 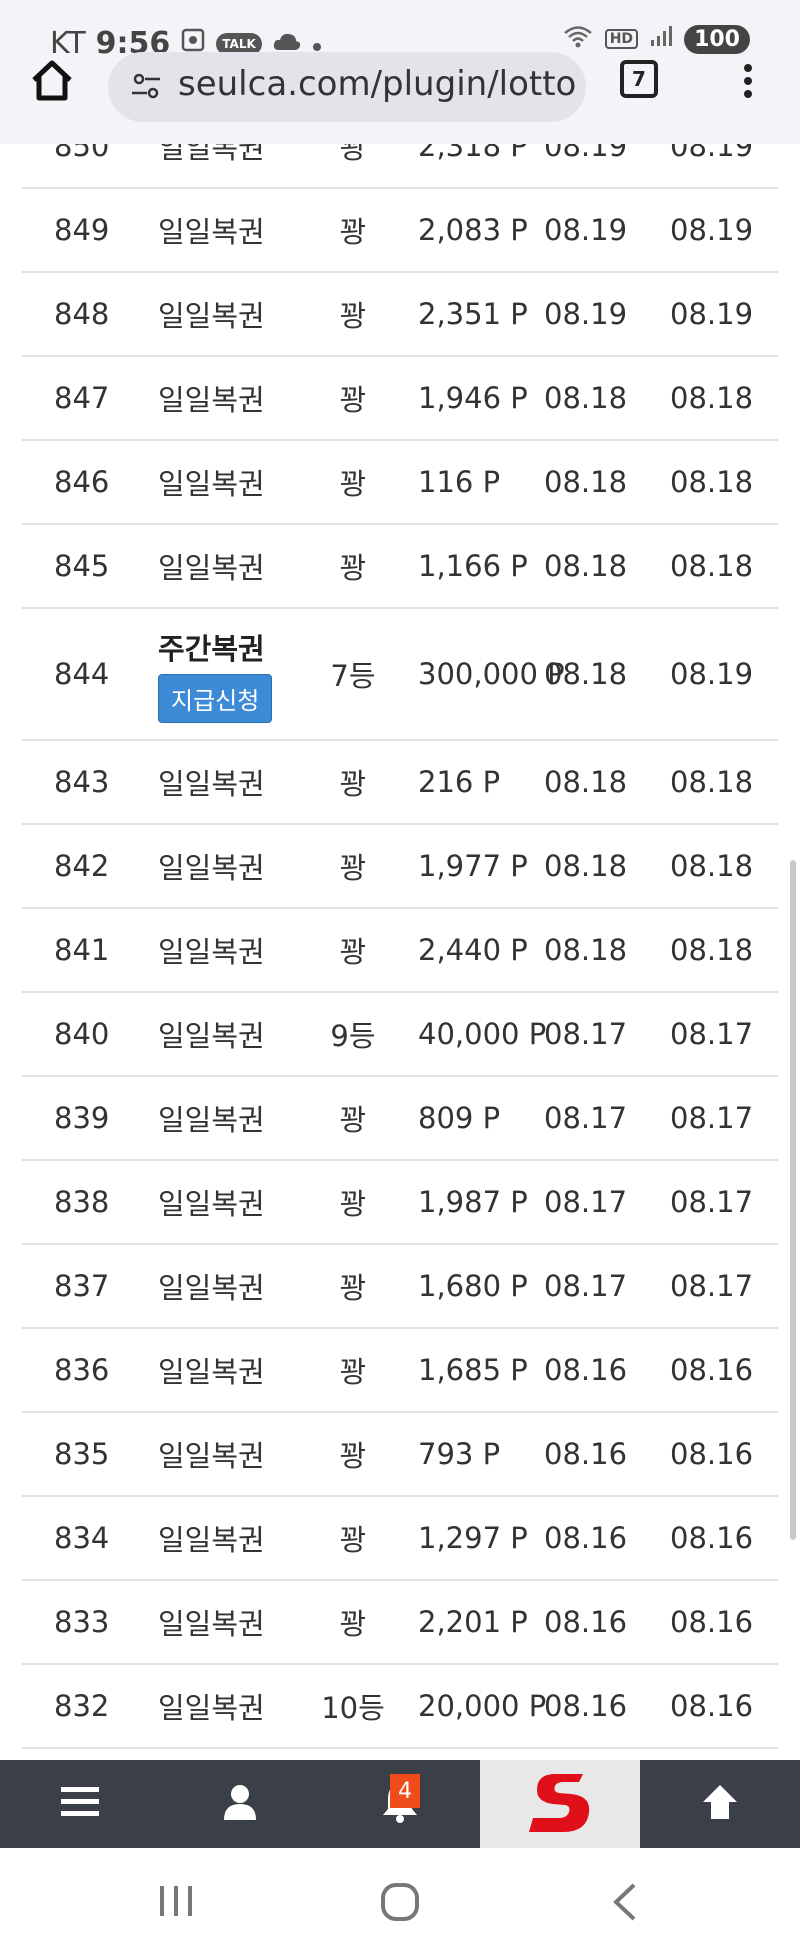 What do you see at coordinates (176, 1903) in the screenshot?
I see `recent-apps-icon` at bounding box center [176, 1903].